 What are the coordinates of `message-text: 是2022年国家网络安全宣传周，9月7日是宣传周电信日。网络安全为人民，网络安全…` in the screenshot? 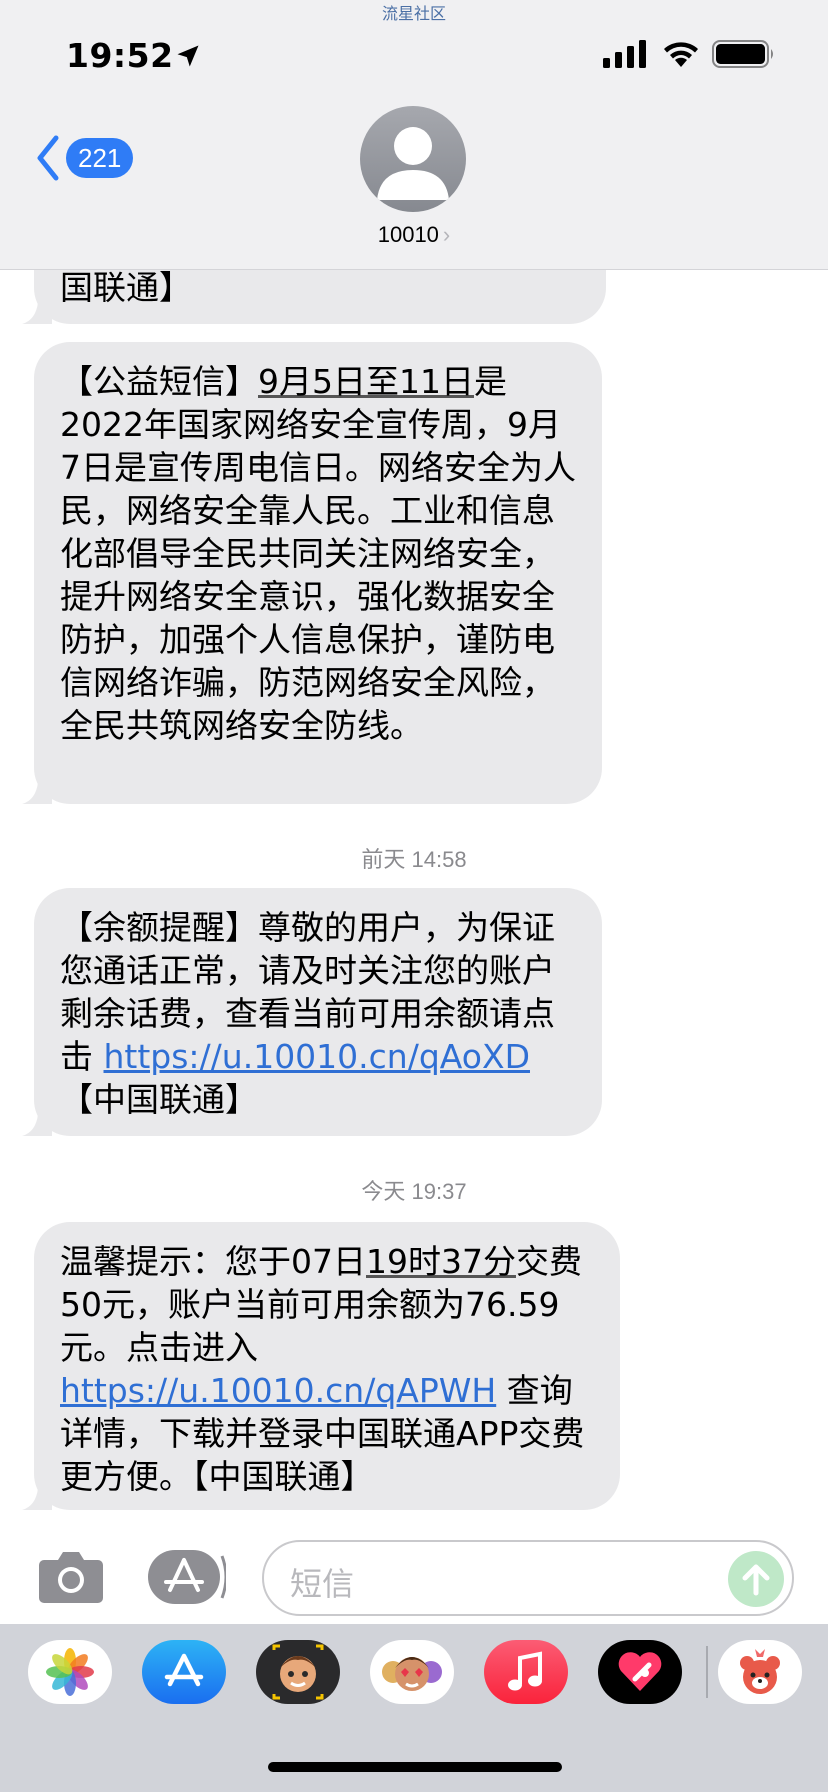 It's located at (318, 553).